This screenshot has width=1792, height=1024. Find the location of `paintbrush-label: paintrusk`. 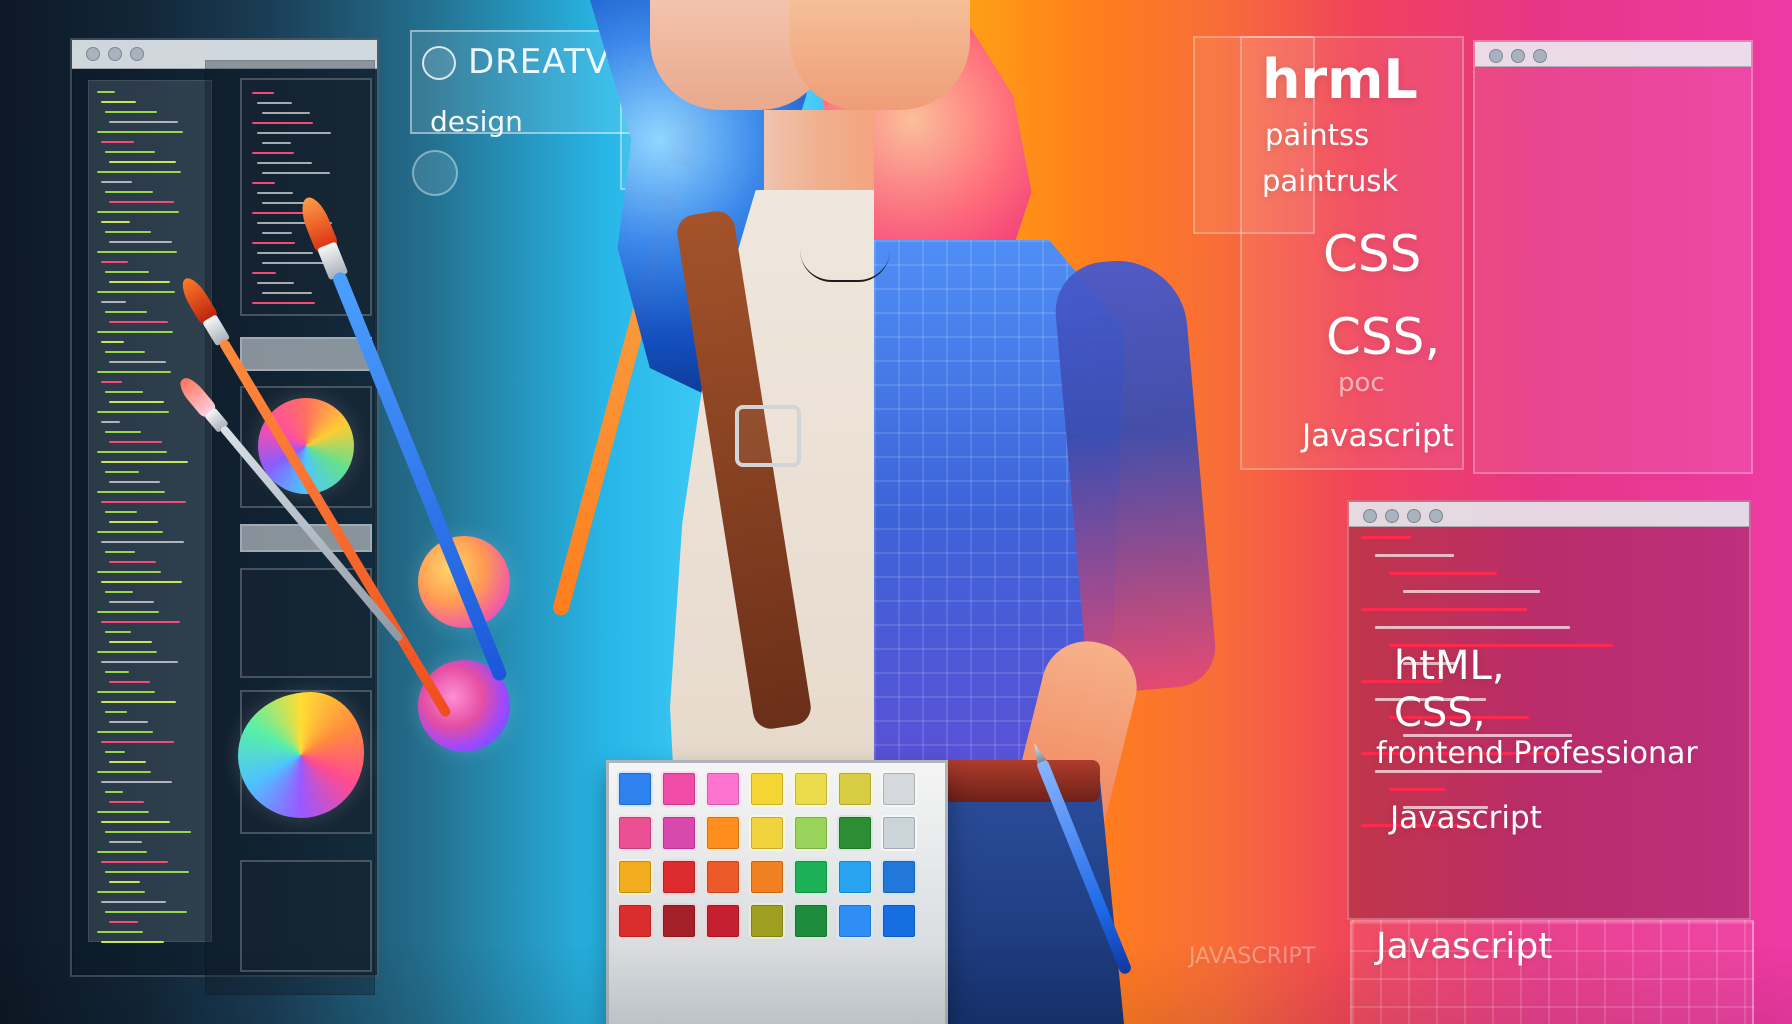

paintbrush-label: paintrusk is located at coordinates (1330, 181).